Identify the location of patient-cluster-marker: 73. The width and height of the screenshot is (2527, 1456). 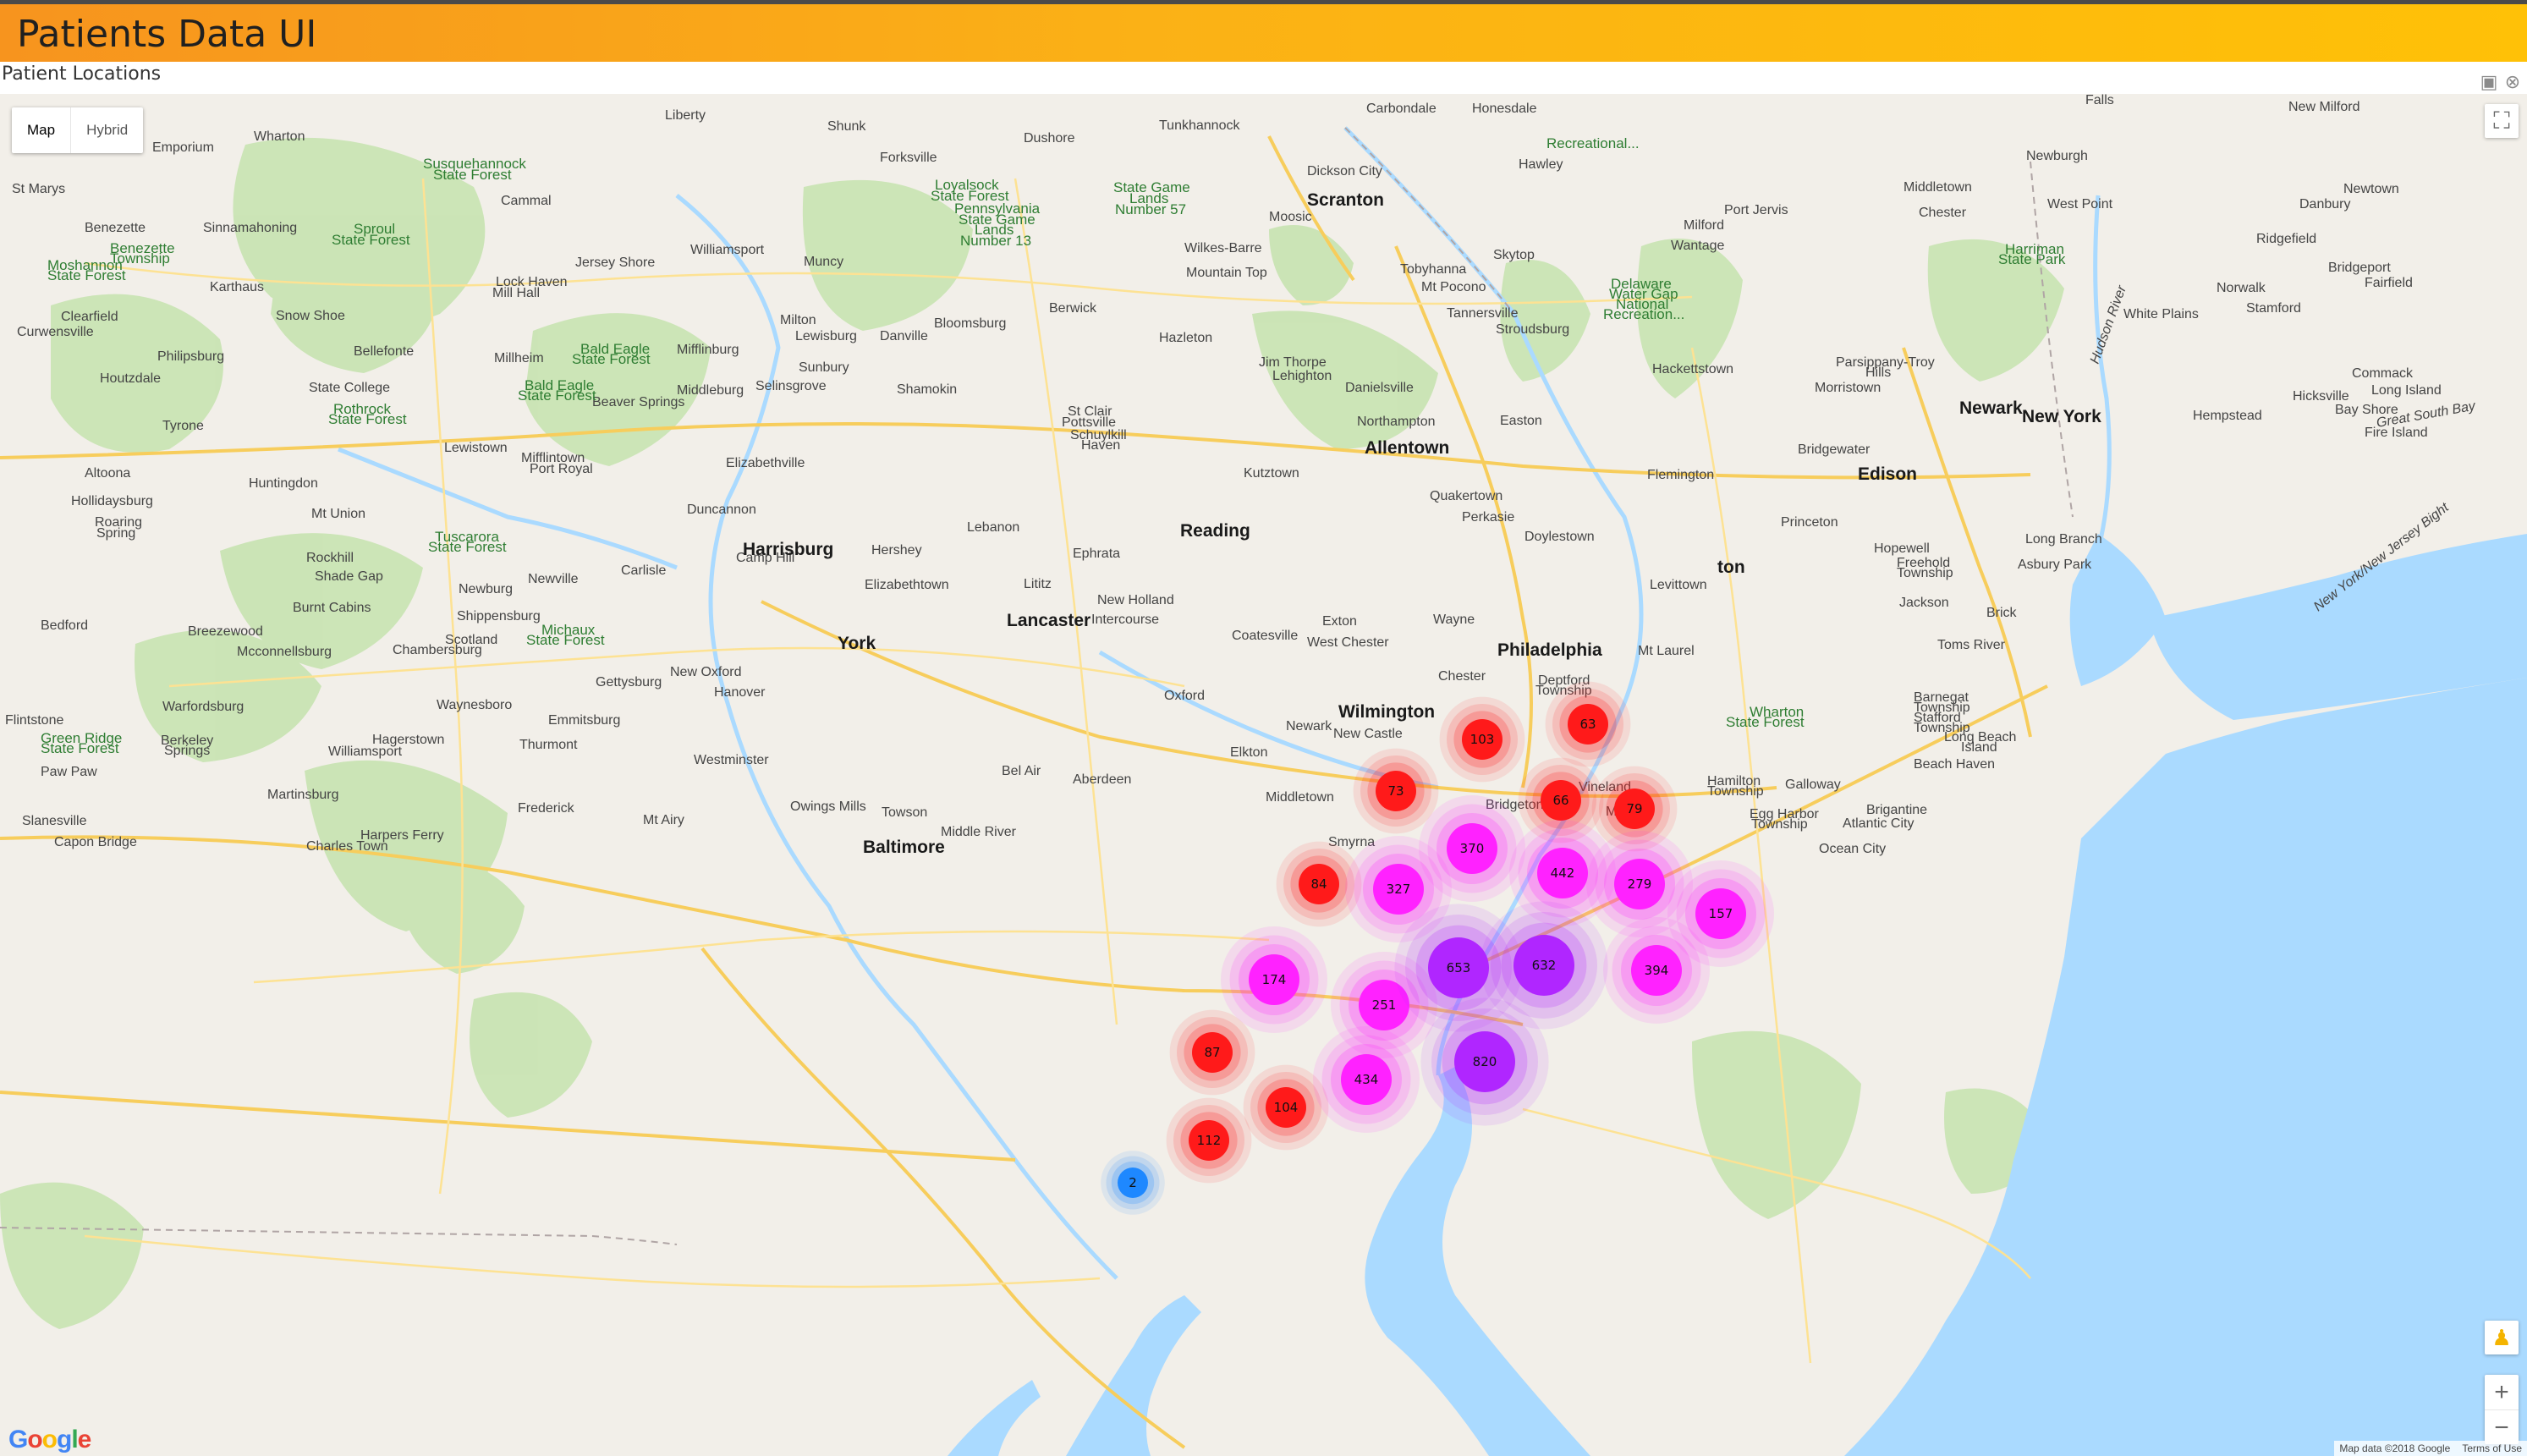
(1396, 791).